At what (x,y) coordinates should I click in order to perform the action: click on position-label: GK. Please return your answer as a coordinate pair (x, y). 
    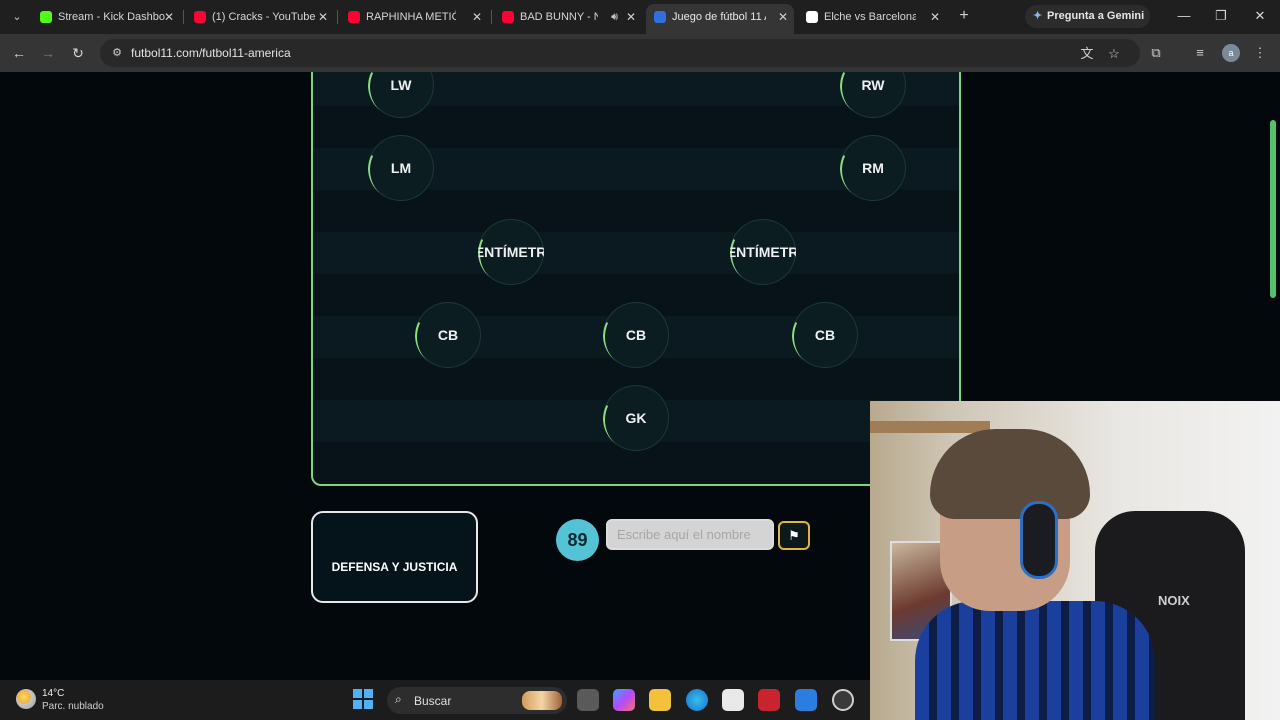
    Looking at the image, I should click on (636, 418).